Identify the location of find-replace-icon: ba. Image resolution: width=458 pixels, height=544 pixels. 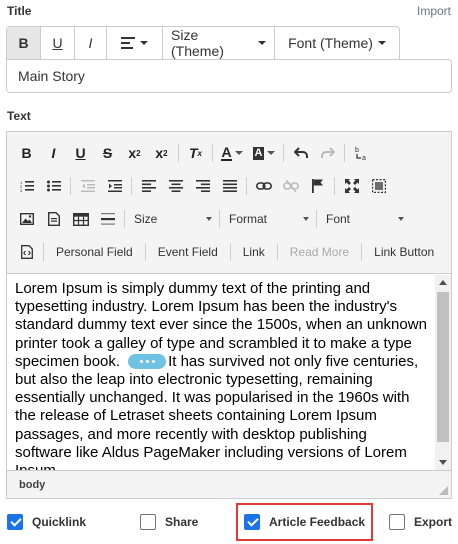
(361, 153).